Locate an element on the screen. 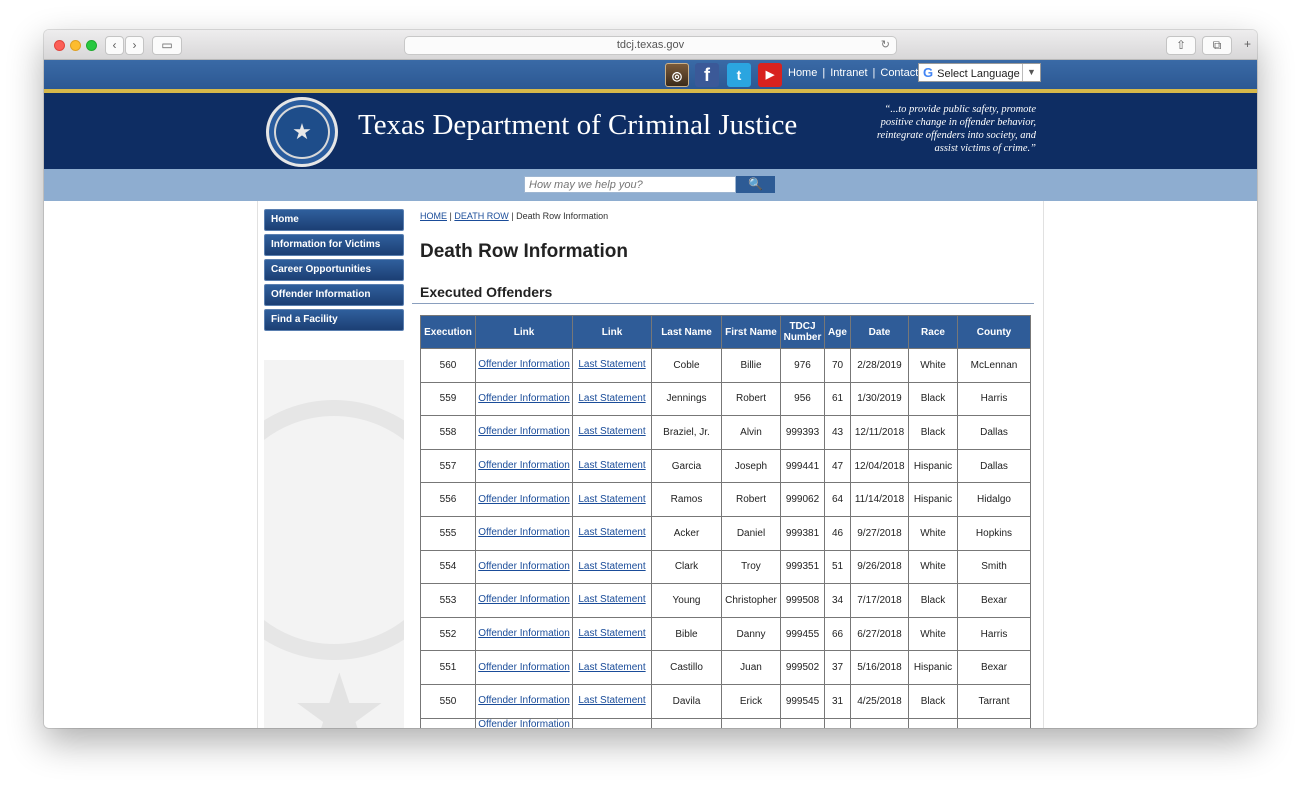 Image resolution: width=1300 pixels, height=785 pixels. cell-last-name is located at coordinates (686, 722).